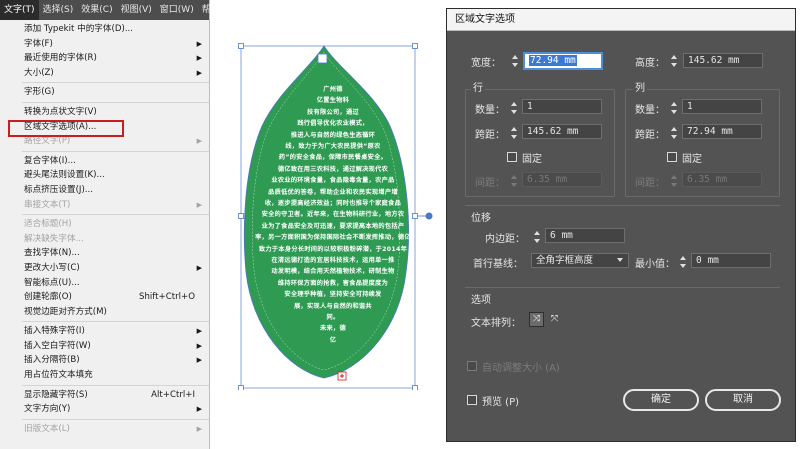 This screenshot has width=800, height=449. I want to click on menu-item: 字体(F) ▶, so click(104, 44).